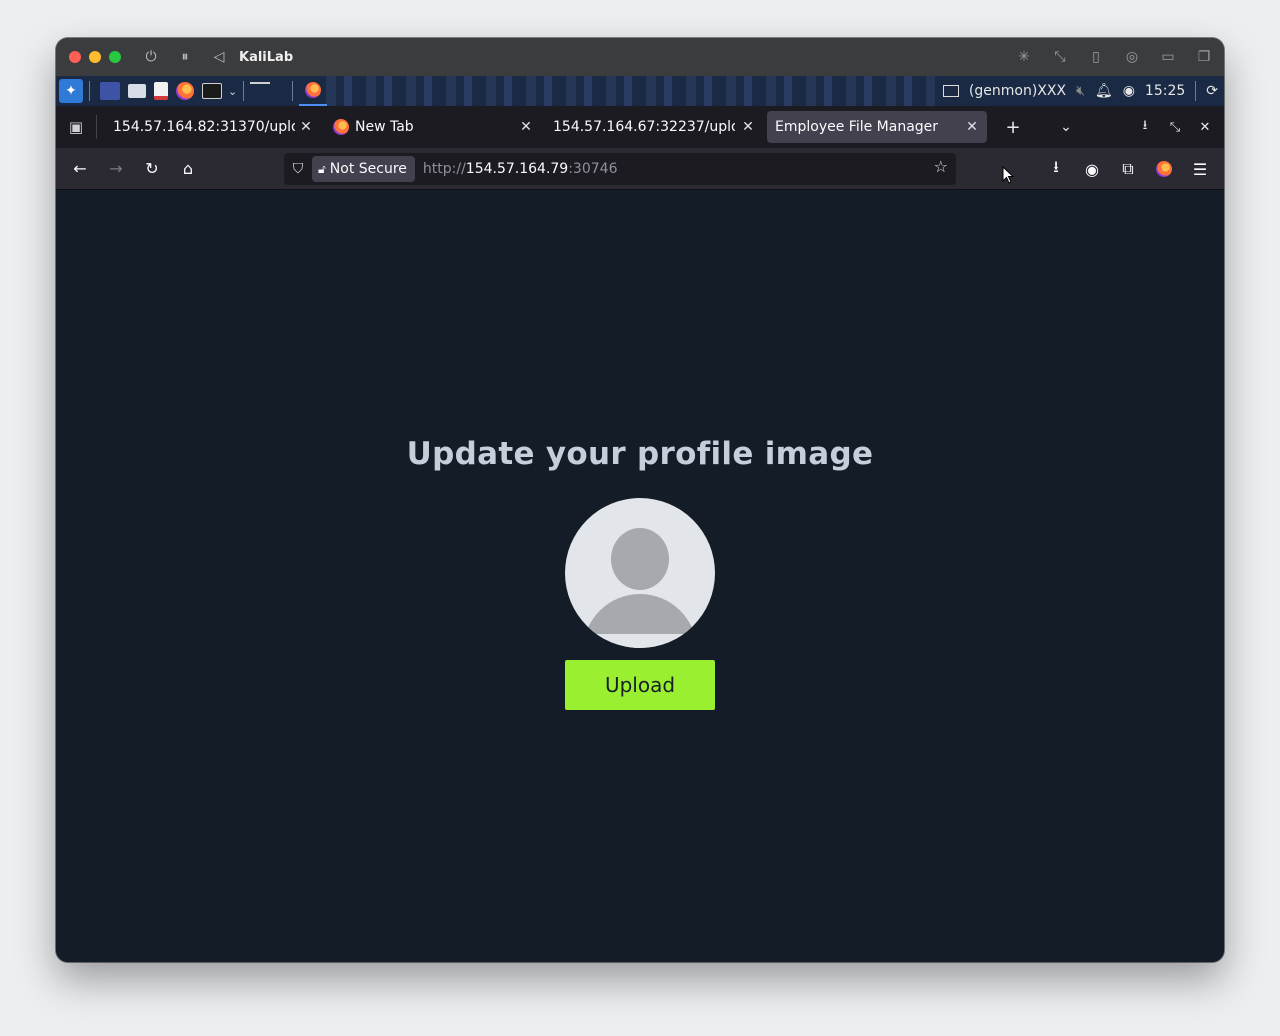 This screenshot has width=1280, height=1036. I want to click on menu-icon: ☰, so click(1200, 169).